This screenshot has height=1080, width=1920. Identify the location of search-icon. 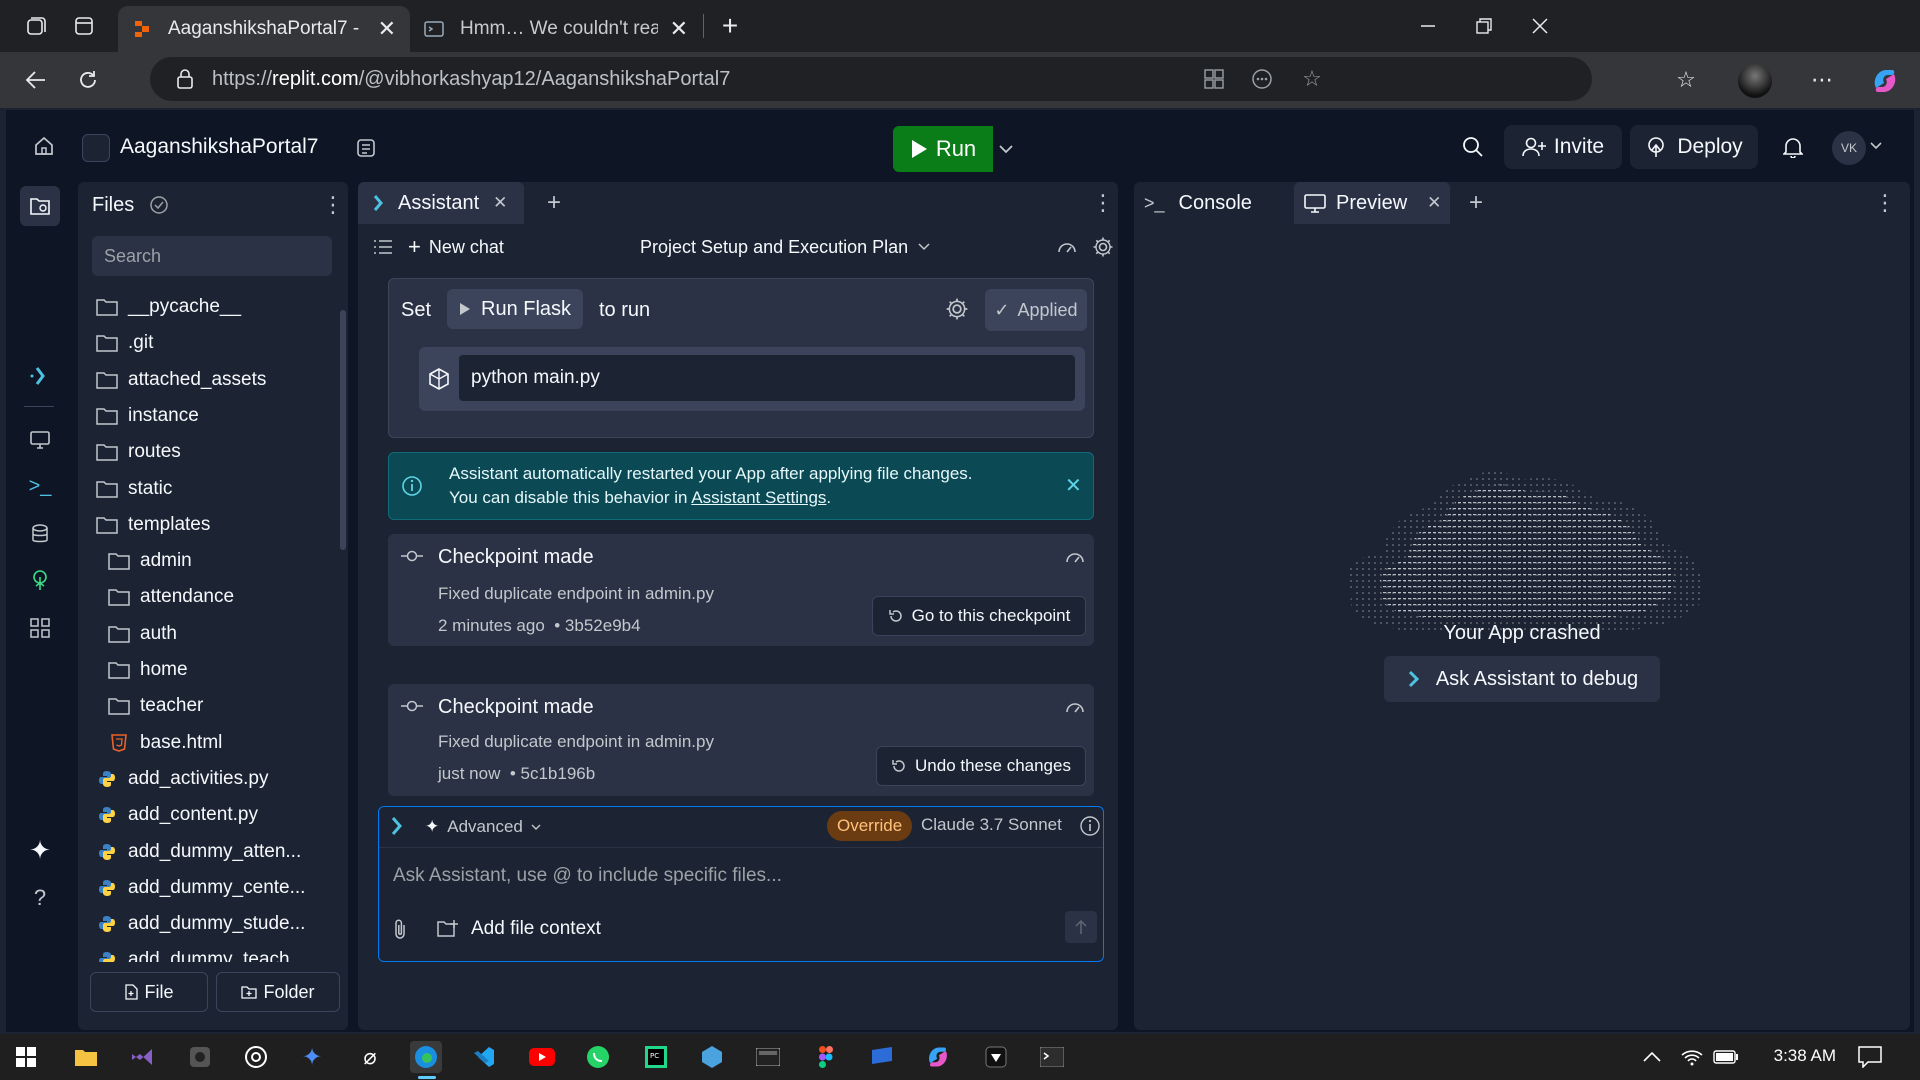
(1473, 147).